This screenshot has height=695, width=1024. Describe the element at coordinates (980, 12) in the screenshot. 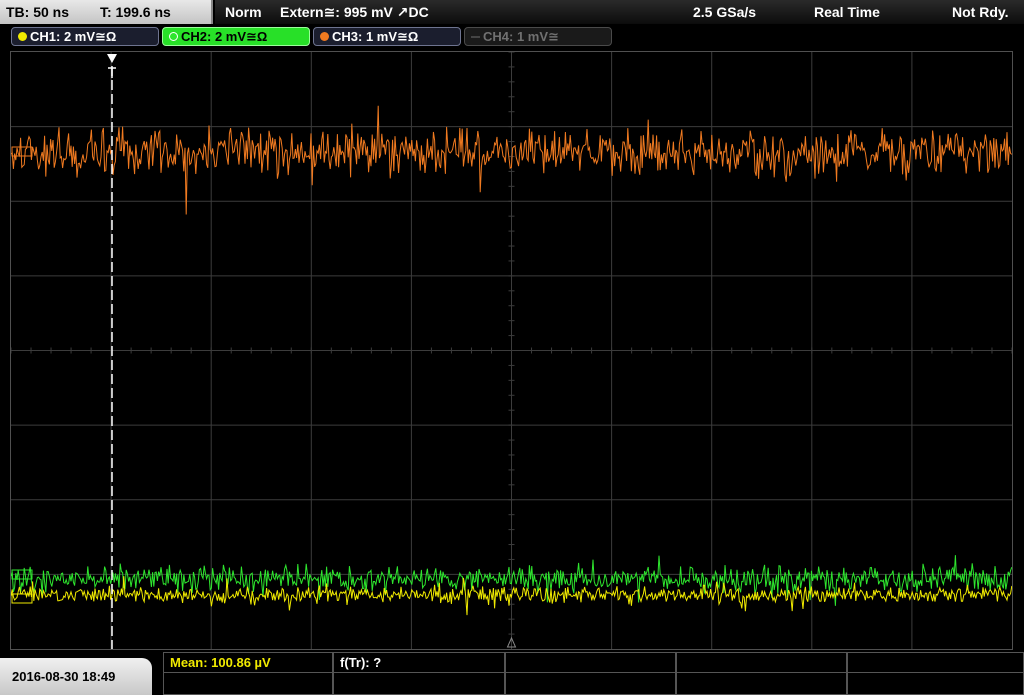

I see `ready-status-label: Not Rdy.` at that location.